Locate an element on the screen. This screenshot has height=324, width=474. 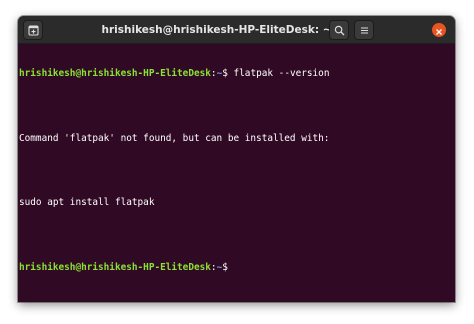
search-button is located at coordinates (339, 30).